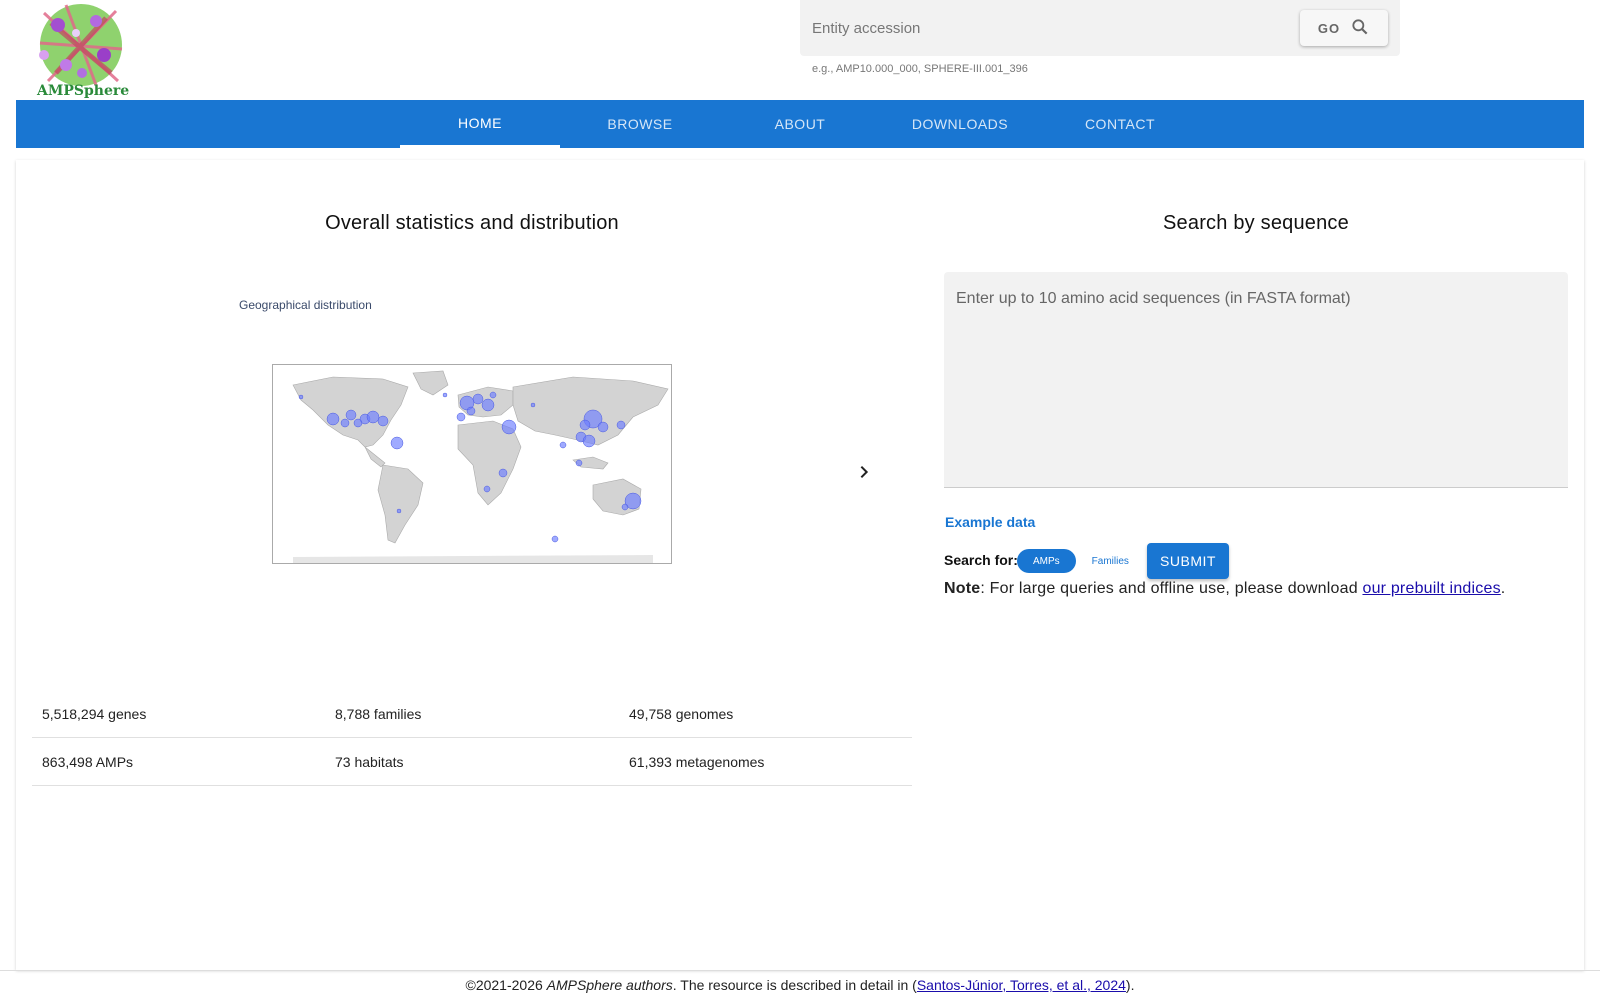 Image resolution: width=1600 pixels, height=1000 pixels. I want to click on stat-genomes: 49,758 genomes, so click(681, 714).